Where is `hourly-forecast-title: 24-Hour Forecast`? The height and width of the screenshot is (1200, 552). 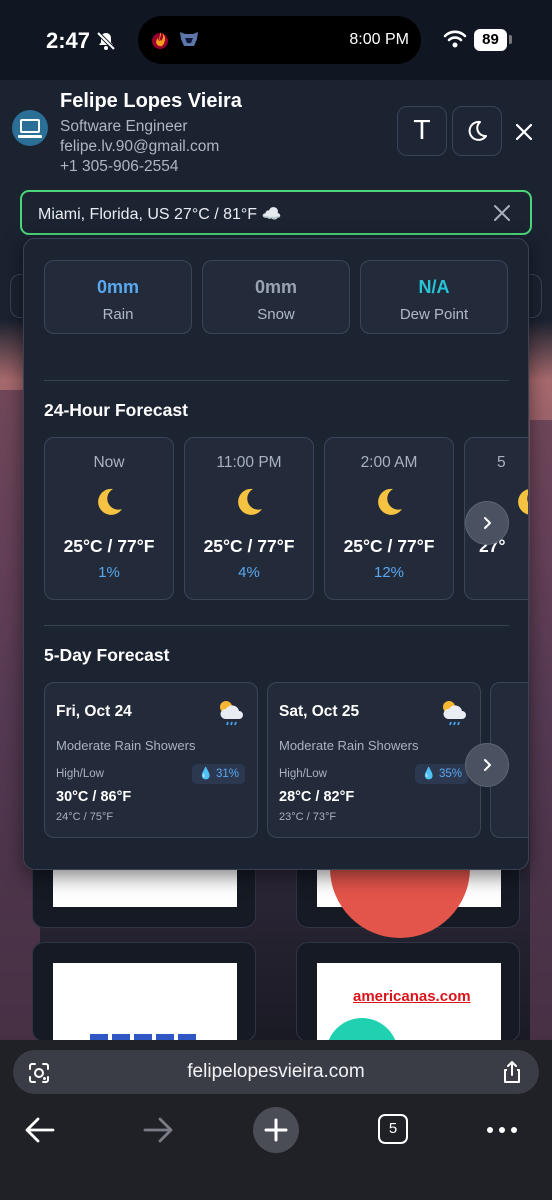
hourly-forecast-title: 24-Hour Forecast is located at coordinates (116, 410).